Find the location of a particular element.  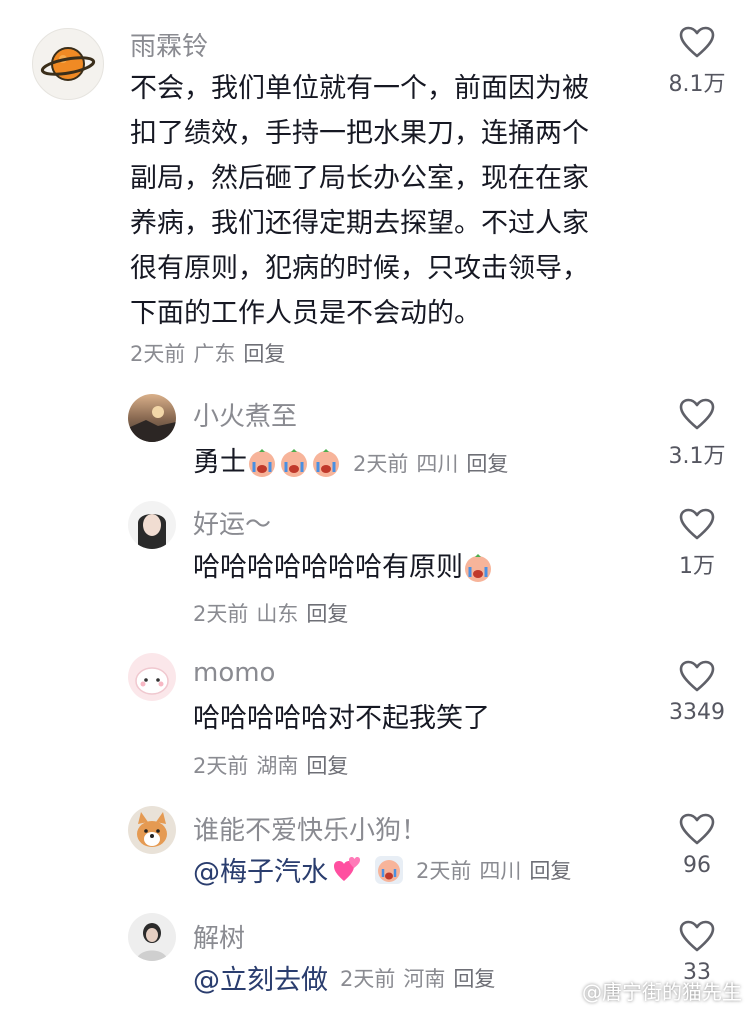

location: 河南 is located at coordinates (424, 978).